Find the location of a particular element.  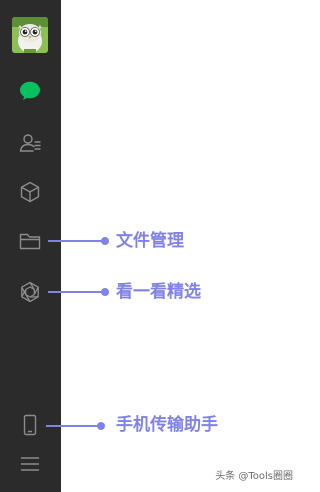

owl-avatar-icon is located at coordinates (30, 35).